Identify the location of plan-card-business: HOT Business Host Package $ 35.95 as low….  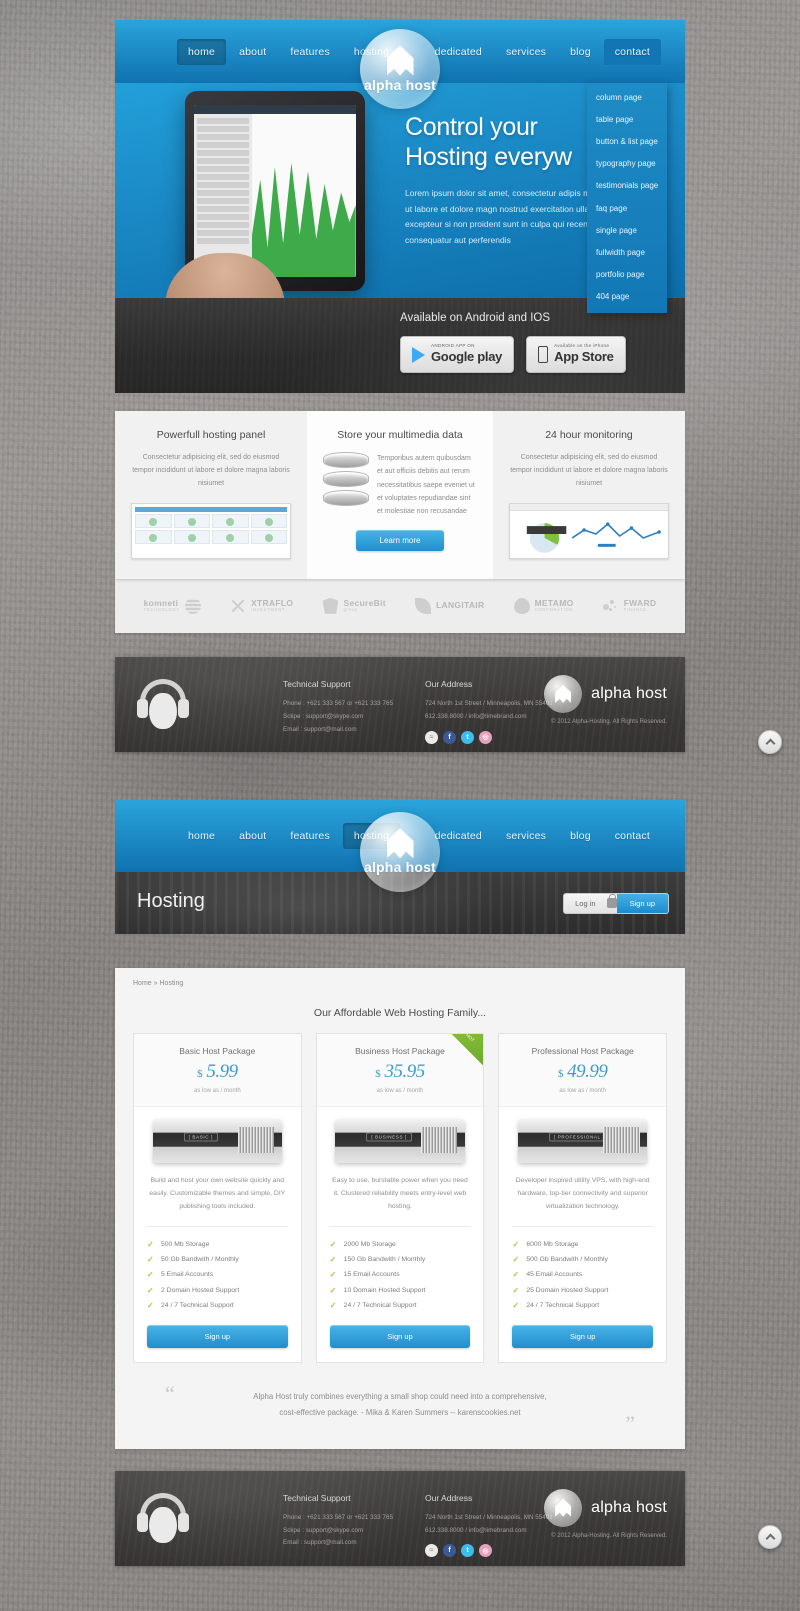
(400, 1198).